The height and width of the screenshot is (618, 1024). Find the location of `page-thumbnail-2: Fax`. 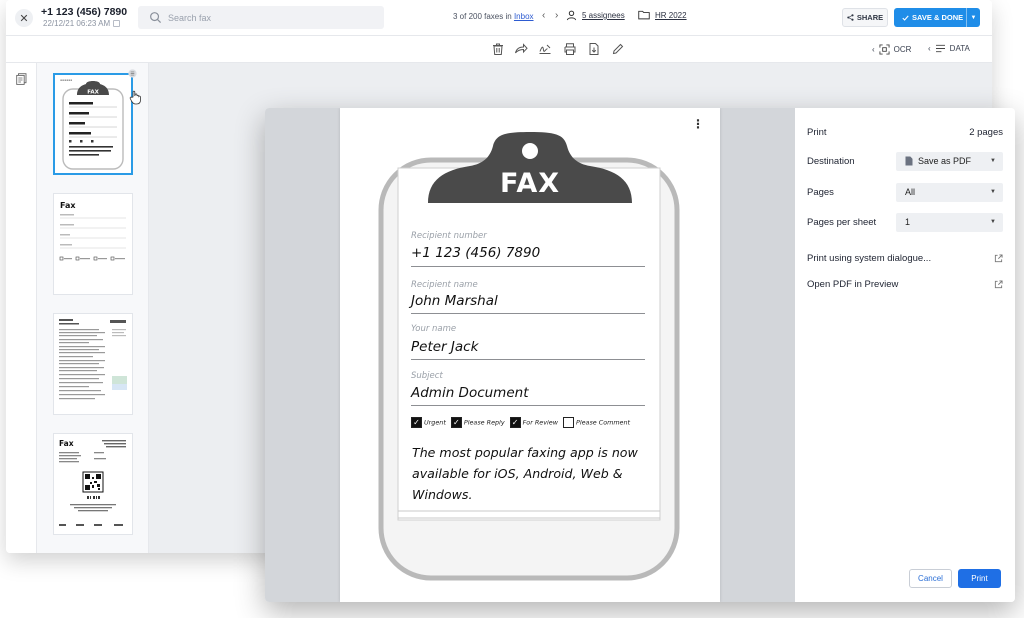

page-thumbnail-2: Fax is located at coordinates (93, 244).